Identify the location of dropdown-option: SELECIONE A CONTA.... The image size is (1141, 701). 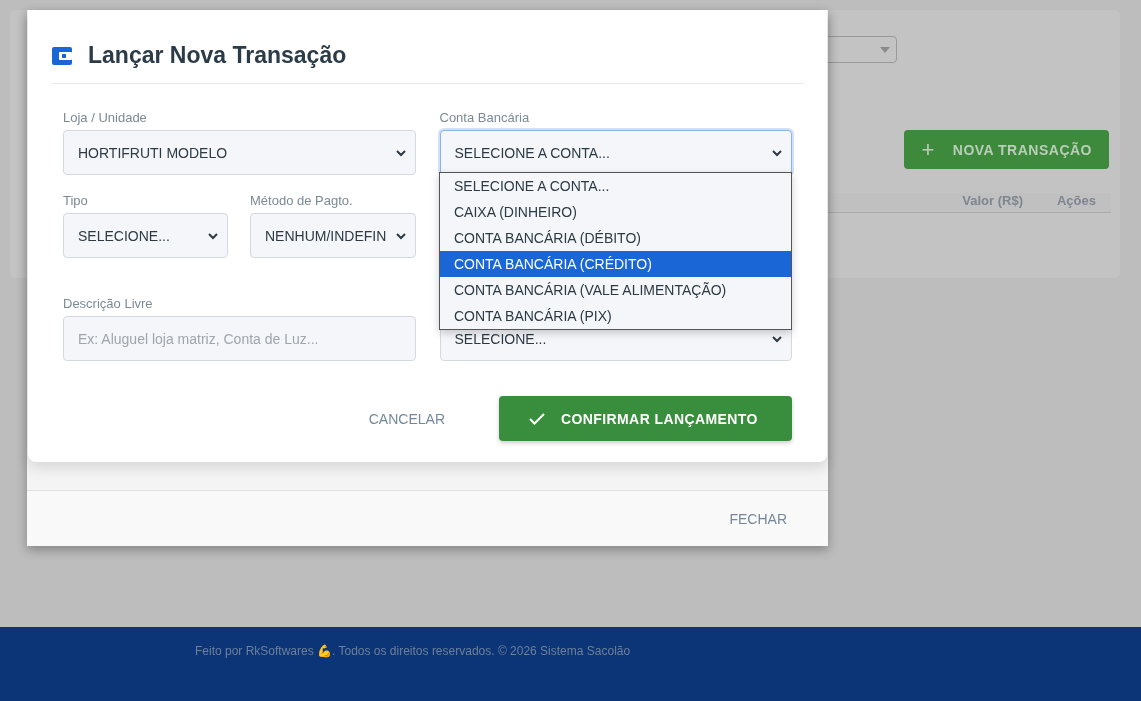
(615, 186).